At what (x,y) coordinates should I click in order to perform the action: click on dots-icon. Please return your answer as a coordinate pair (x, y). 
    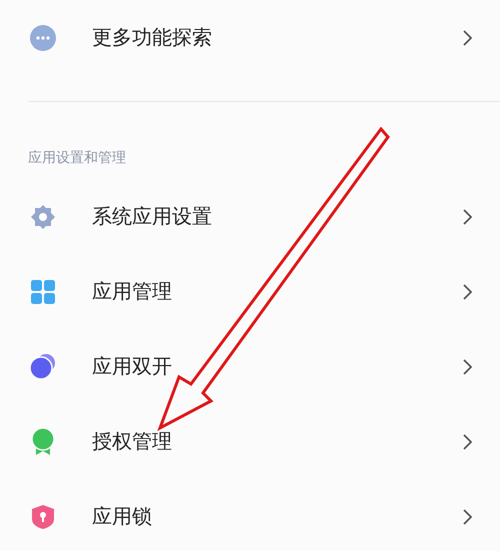
    Looking at the image, I should click on (43, 37).